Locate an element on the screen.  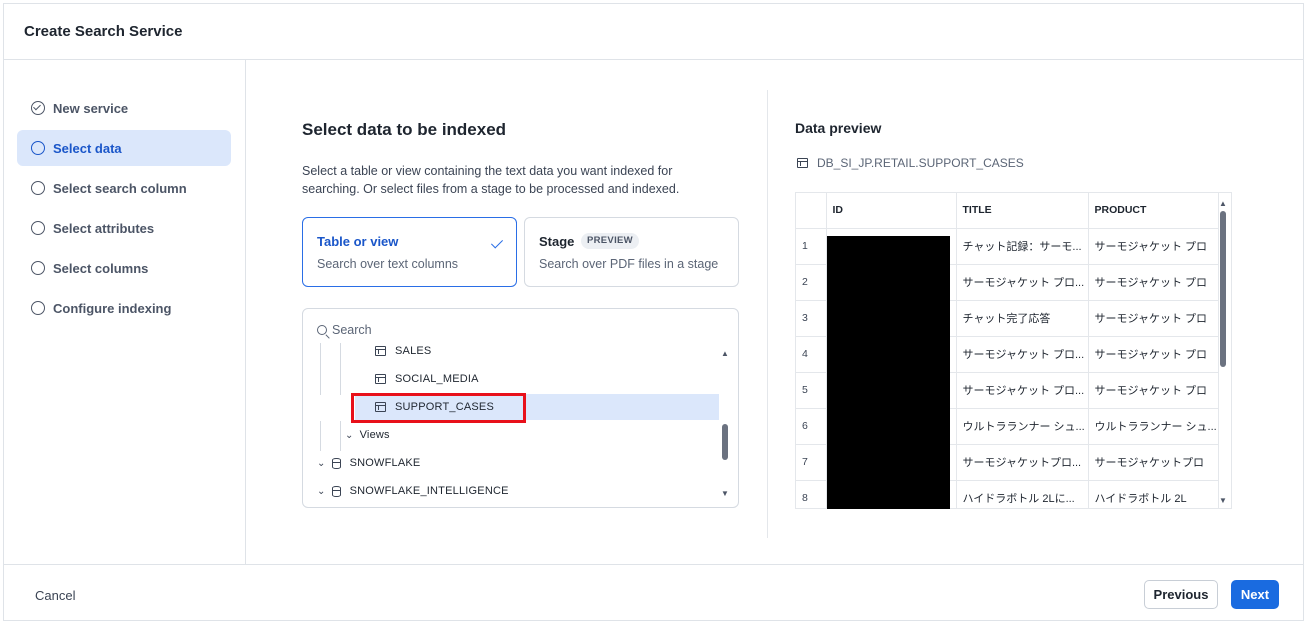
step-select-search-column: Select search column is located at coordinates (124, 188).